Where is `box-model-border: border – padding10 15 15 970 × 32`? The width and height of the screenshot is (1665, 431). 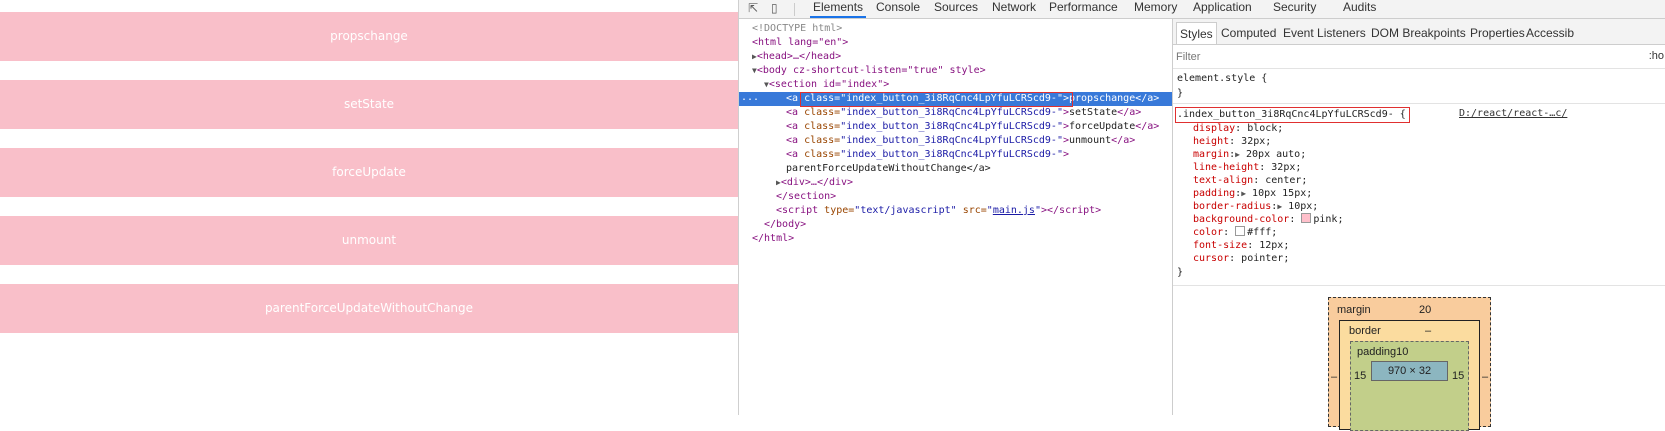
box-model-border: border – padding10 15 15 970 × 32 is located at coordinates (1409, 375).